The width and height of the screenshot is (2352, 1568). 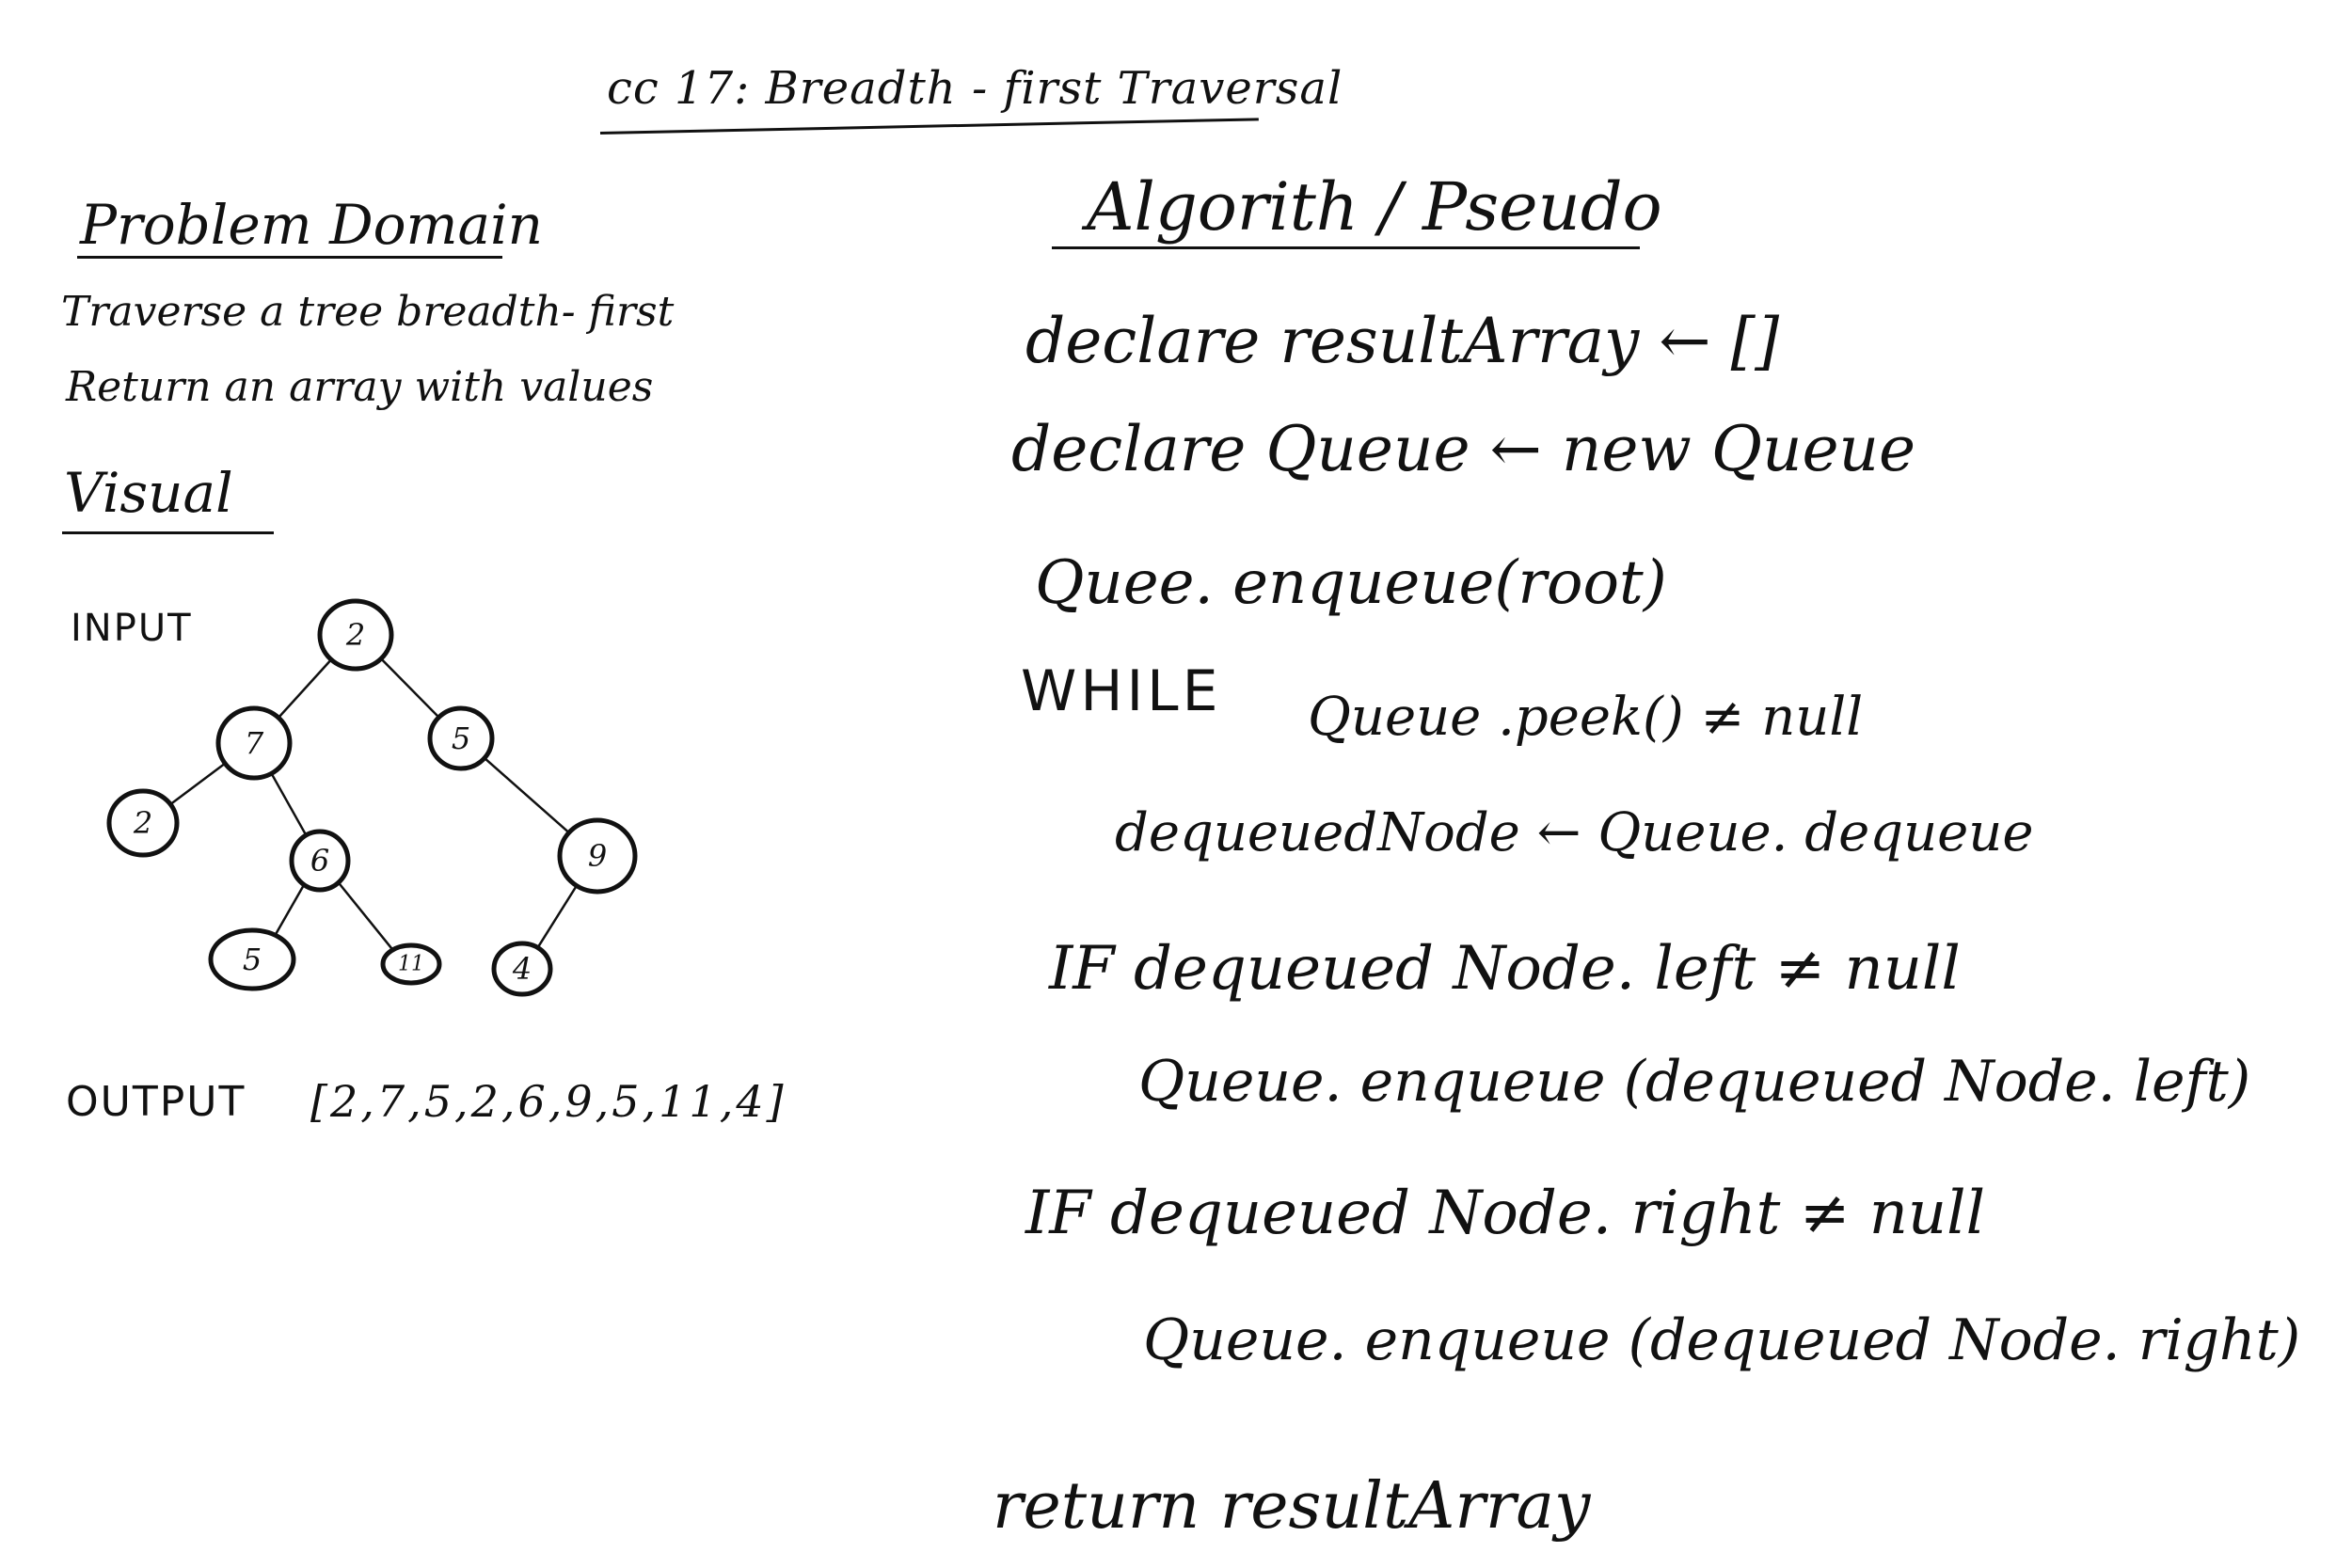 What do you see at coordinates (1351, 583) in the screenshot?
I see `pseudo-line: Quee. enqueue(root)` at bounding box center [1351, 583].